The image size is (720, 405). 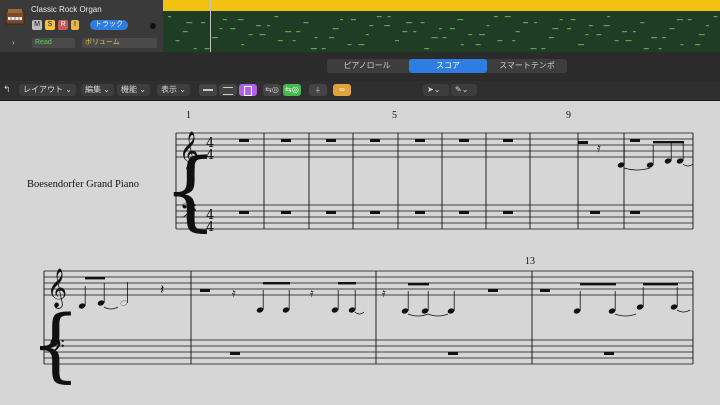 I want to click on quarter-rest: 𝄽, so click(x=162, y=290).